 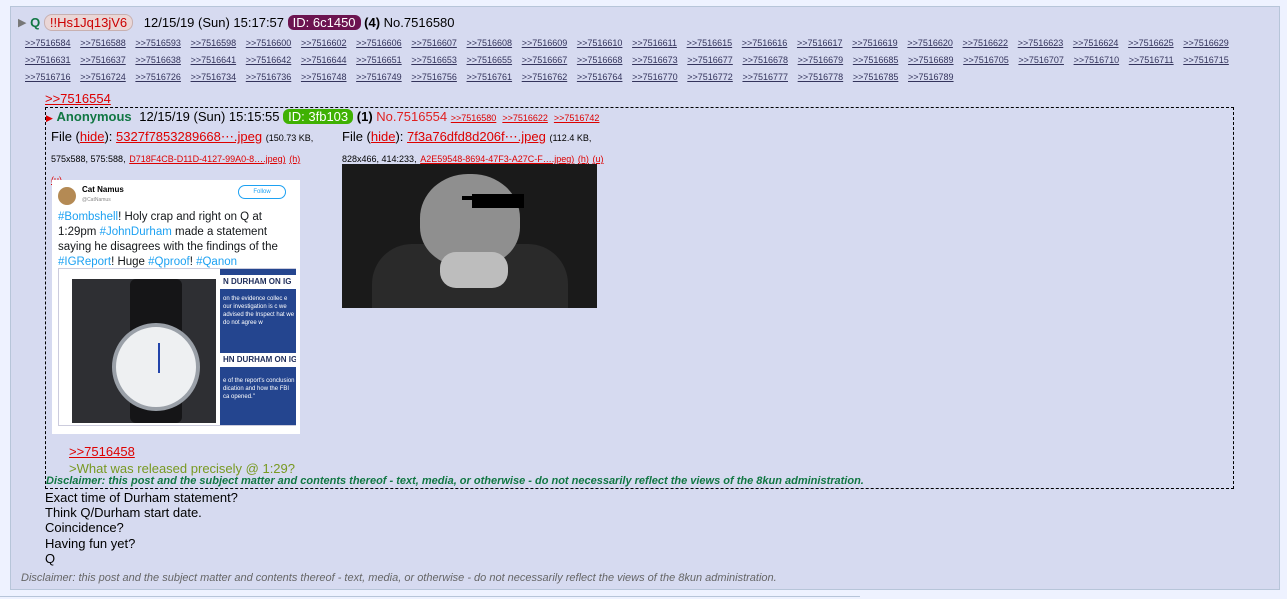 What do you see at coordinates (94, 116) in the screenshot?
I see `poster-name: Anonymous` at bounding box center [94, 116].